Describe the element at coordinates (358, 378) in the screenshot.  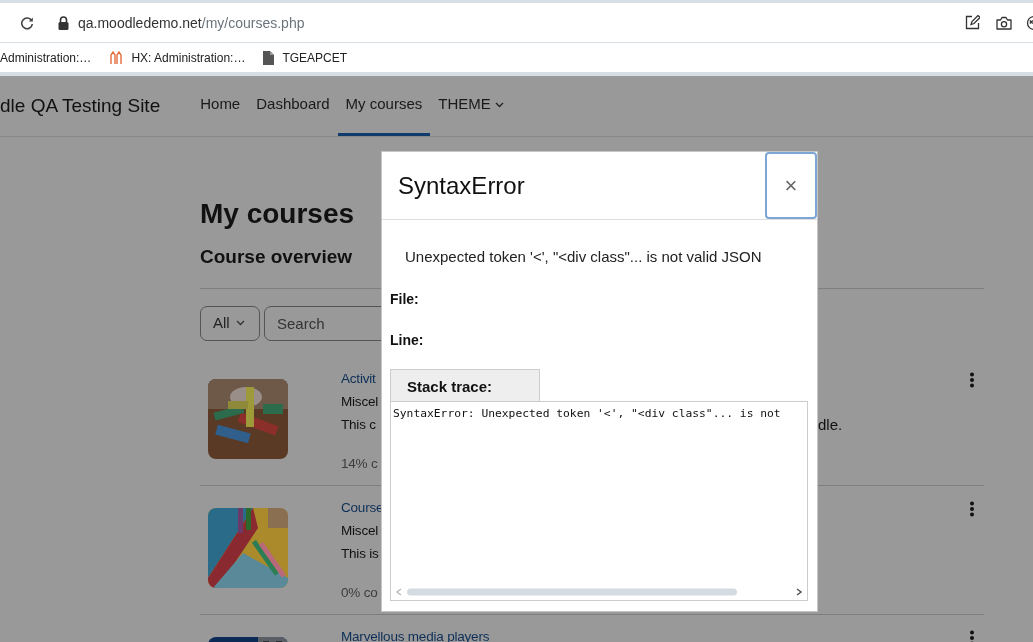
I see `course-link: Activit` at that location.